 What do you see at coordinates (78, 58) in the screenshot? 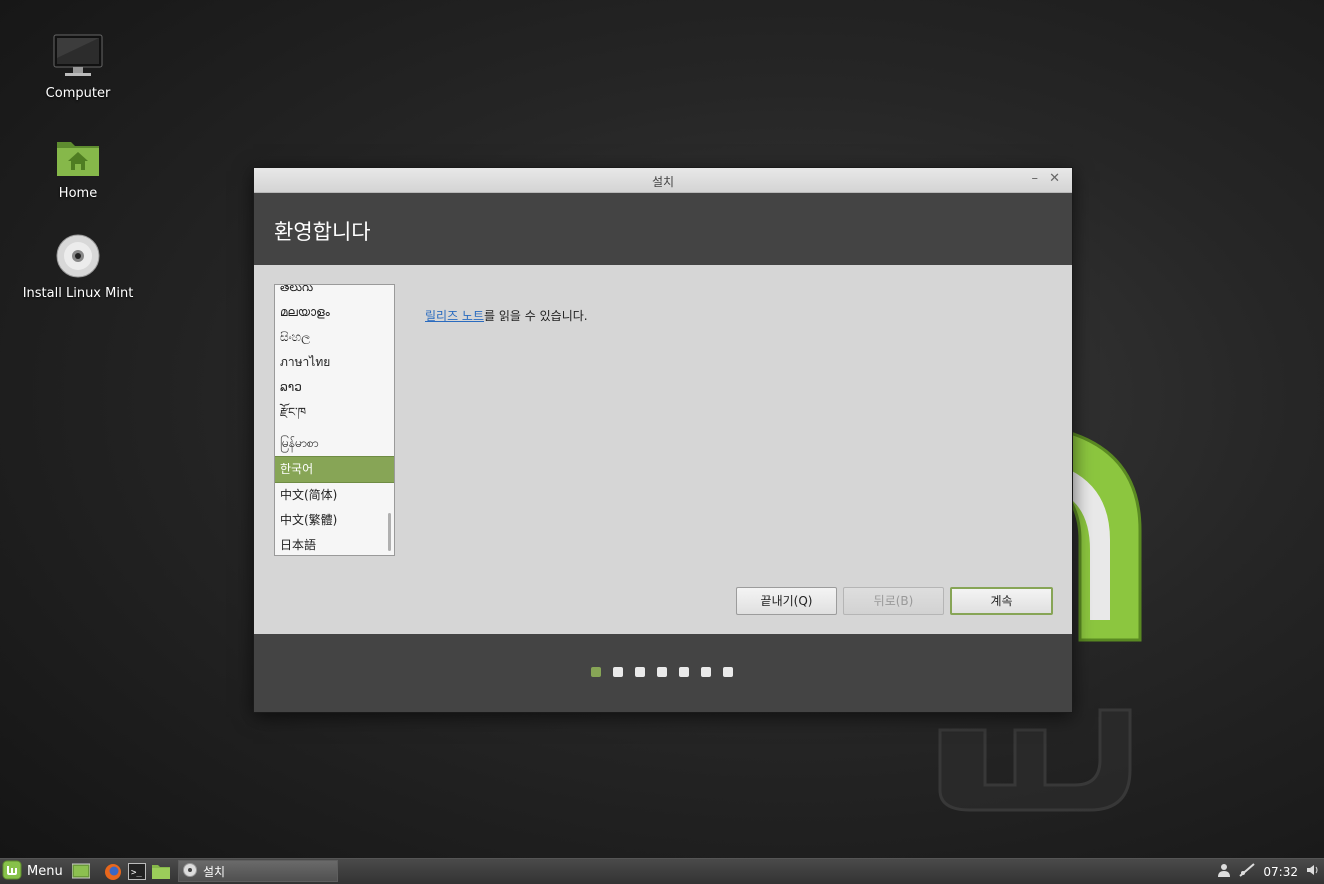
I see `monitor-icon` at bounding box center [78, 58].